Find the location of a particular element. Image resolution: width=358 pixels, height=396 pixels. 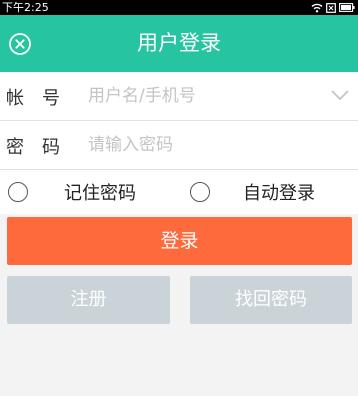

battery-icon is located at coordinates (347, 7).